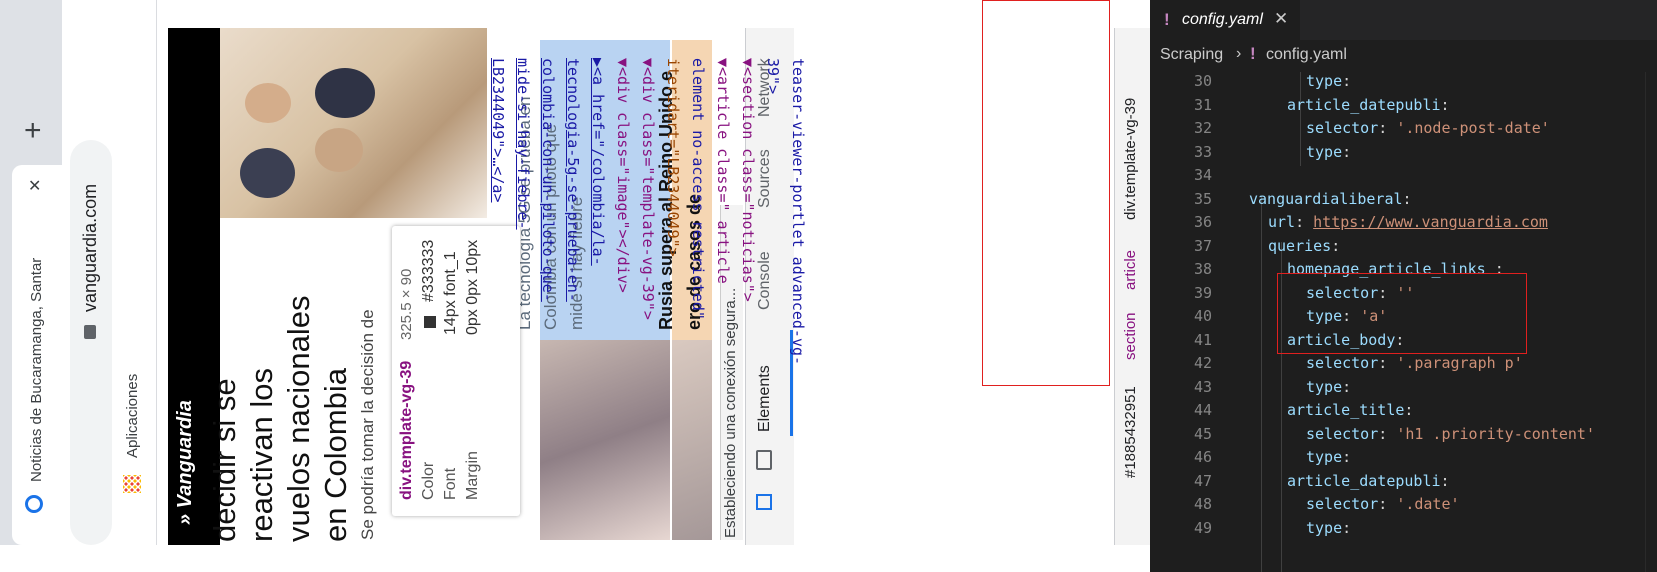  I want to click on editor-tab: ! config.yaml ✕, so click(1225, 20).